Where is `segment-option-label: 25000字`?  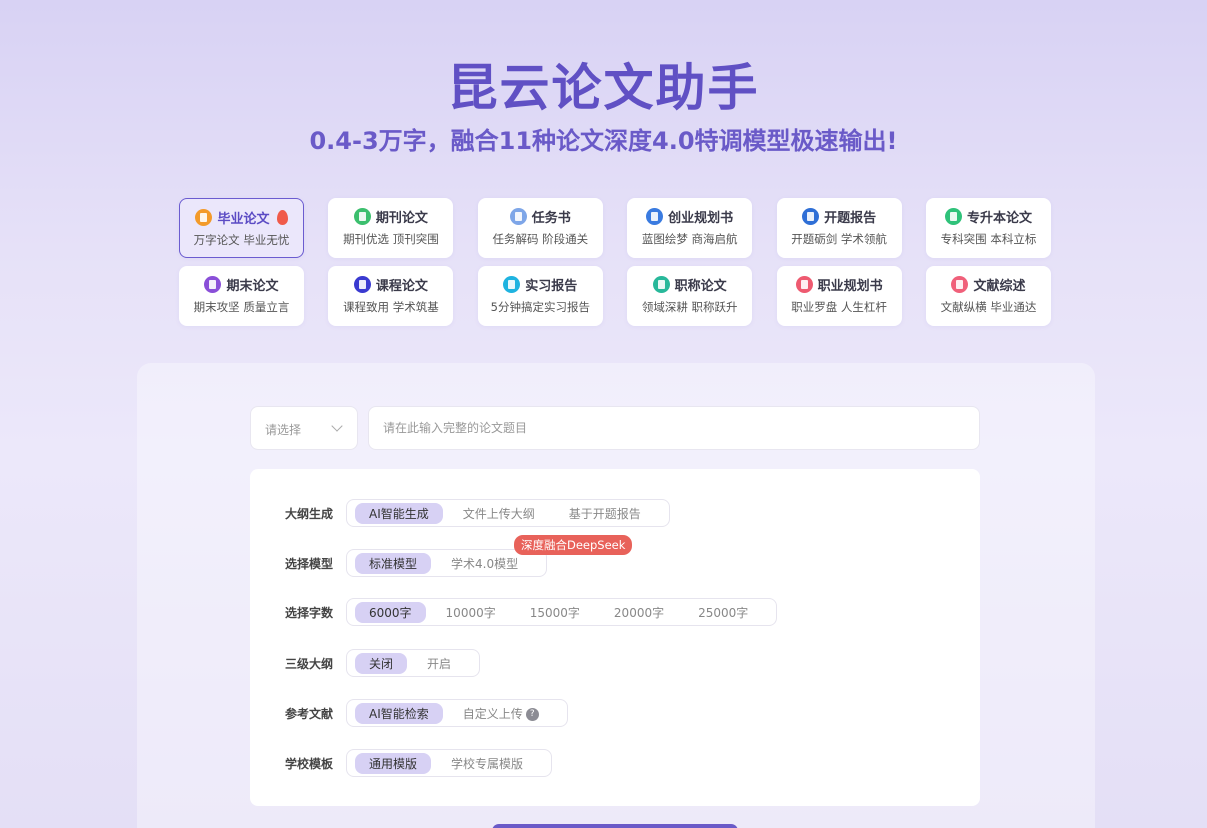 segment-option-label: 25000字 is located at coordinates (723, 612).